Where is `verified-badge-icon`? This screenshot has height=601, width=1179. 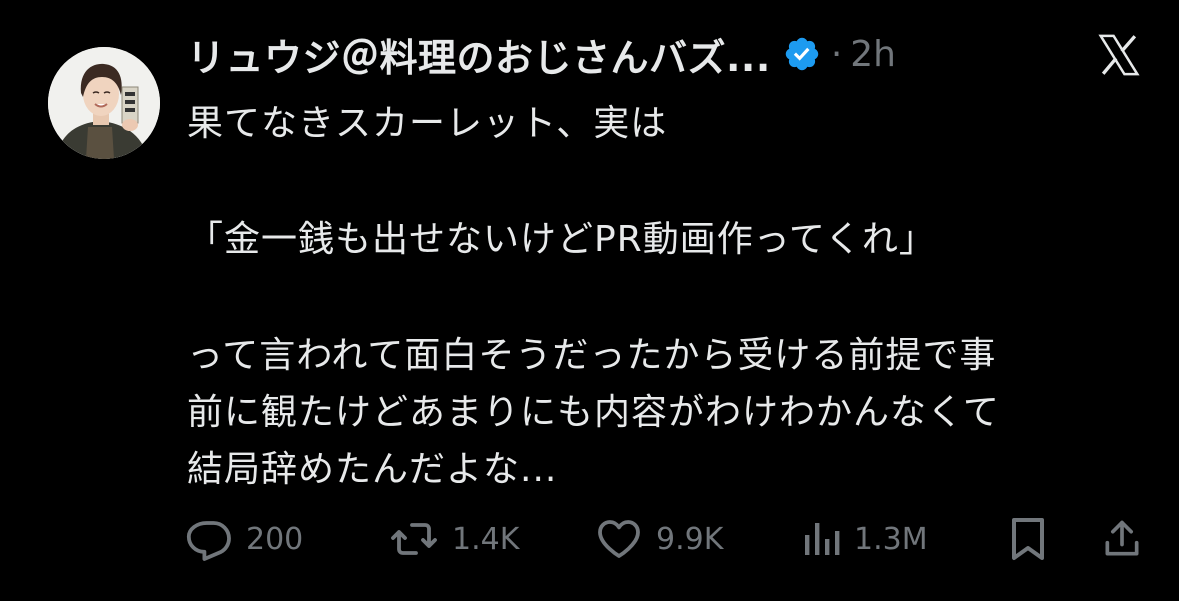 verified-badge-icon is located at coordinates (802, 54).